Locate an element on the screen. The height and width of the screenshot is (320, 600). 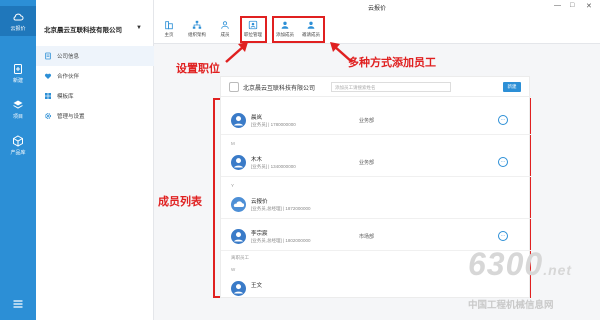
annotation-member-list: 成员列表 is located at coordinates (180, 202).